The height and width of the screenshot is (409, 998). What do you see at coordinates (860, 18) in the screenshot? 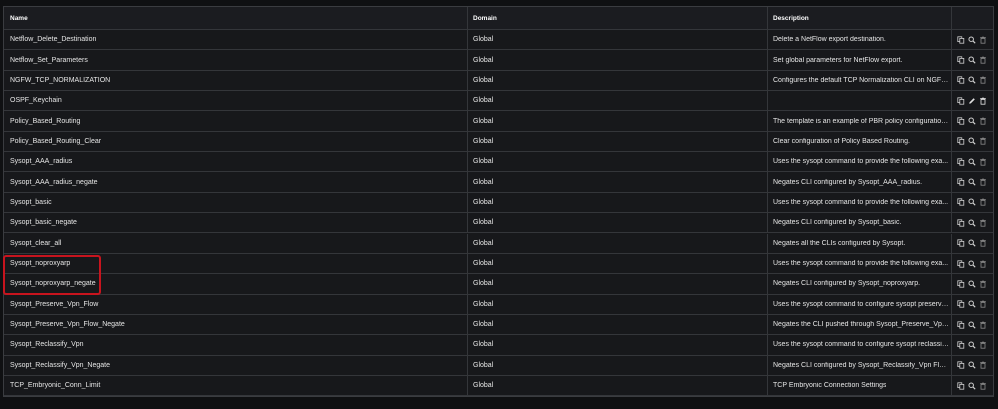
I see `column-header-description: Description` at bounding box center [860, 18].